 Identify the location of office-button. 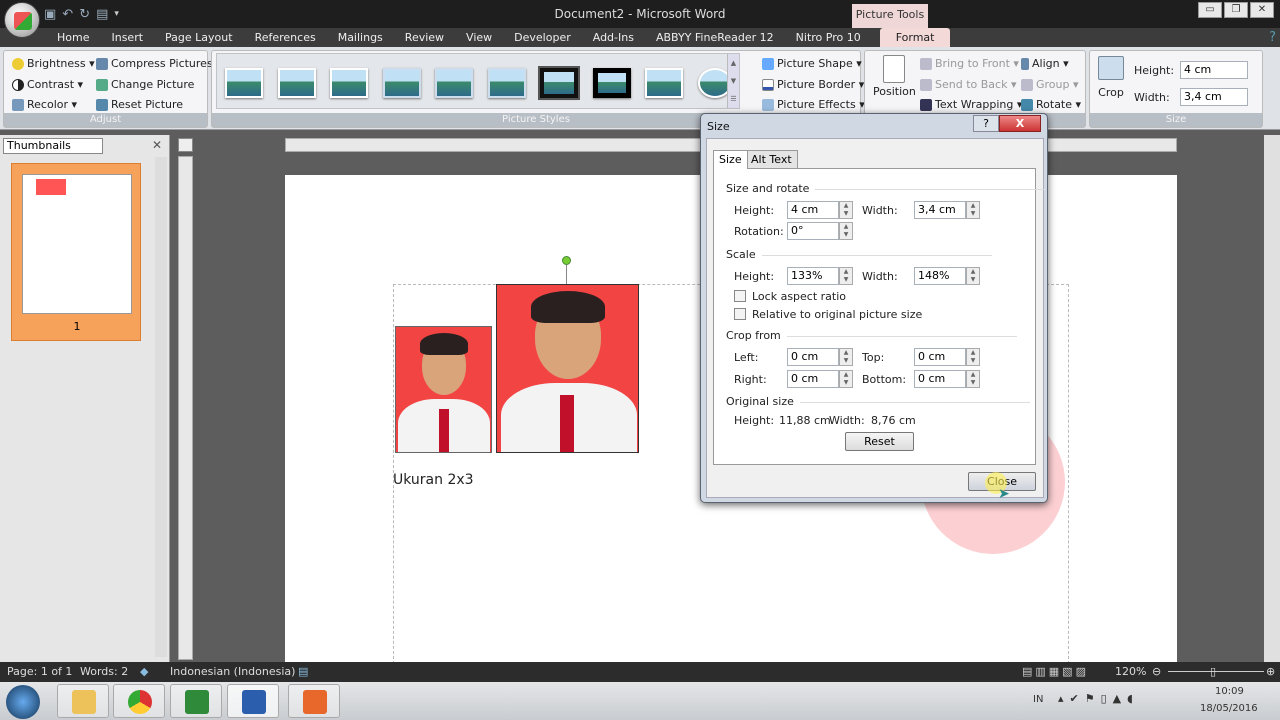
(22, 20).